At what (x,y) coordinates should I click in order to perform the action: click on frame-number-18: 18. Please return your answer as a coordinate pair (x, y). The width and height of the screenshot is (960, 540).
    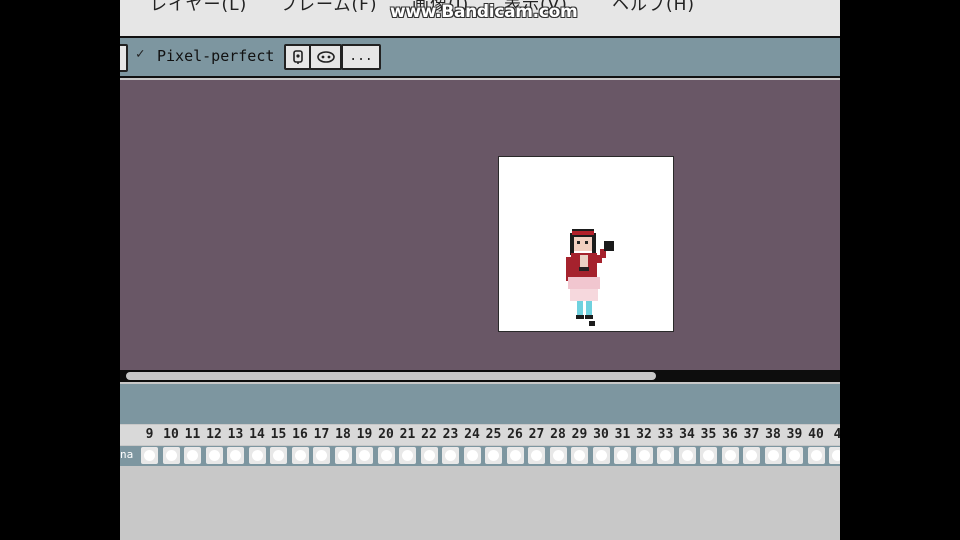
    Looking at the image, I should click on (343, 435).